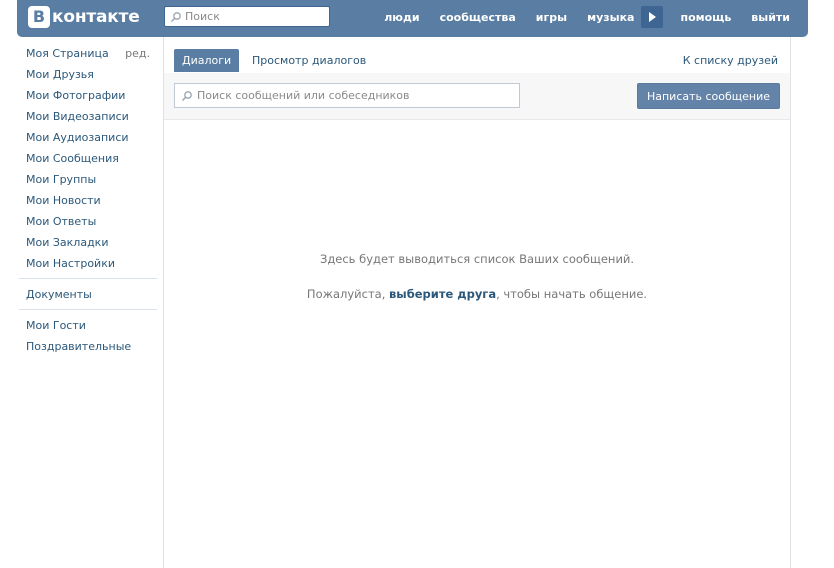 This screenshot has height=568, width=834. I want to click on sidebar-item-videos: Мои Видеозаписи, so click(88, 118).